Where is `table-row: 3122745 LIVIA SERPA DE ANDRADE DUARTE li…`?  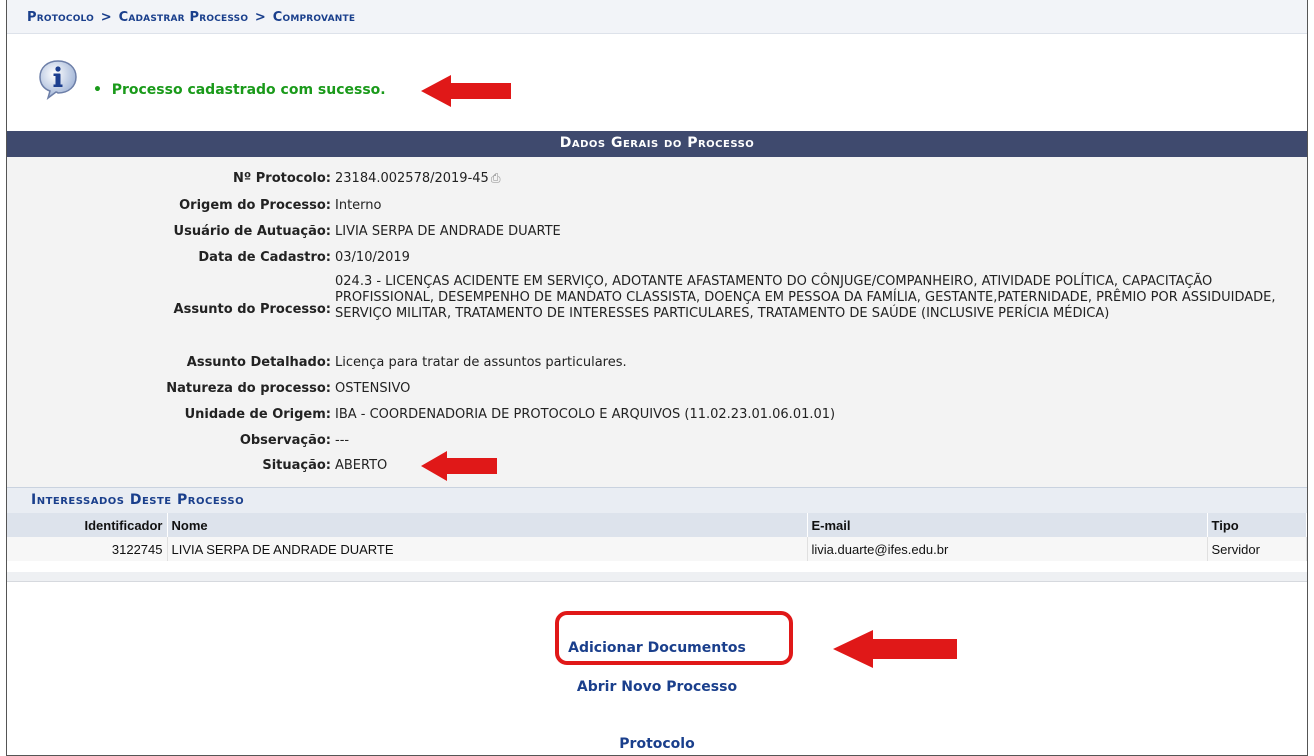
table-row: 3122745 LIVIA SERPA DE ANDRADE DUARTE li… is located at coordinates (657, 549).